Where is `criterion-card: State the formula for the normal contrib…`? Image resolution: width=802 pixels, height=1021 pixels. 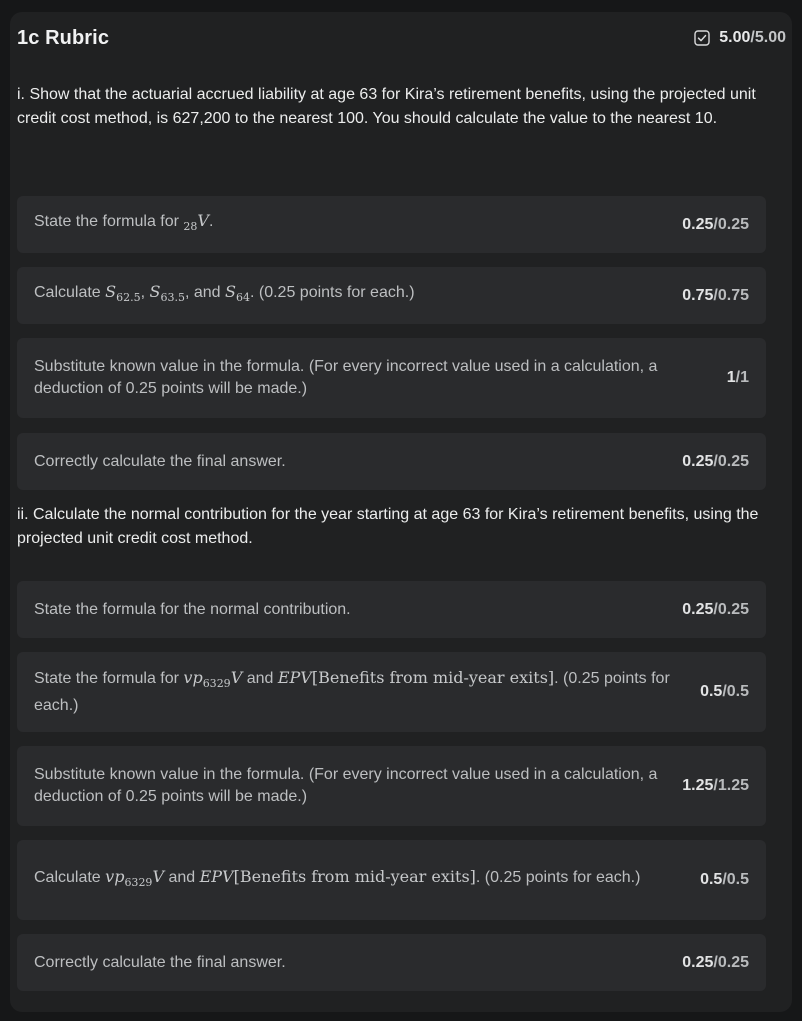
criterion-card: State the formula for the normal contrib… is located at coordinates (391, 609).